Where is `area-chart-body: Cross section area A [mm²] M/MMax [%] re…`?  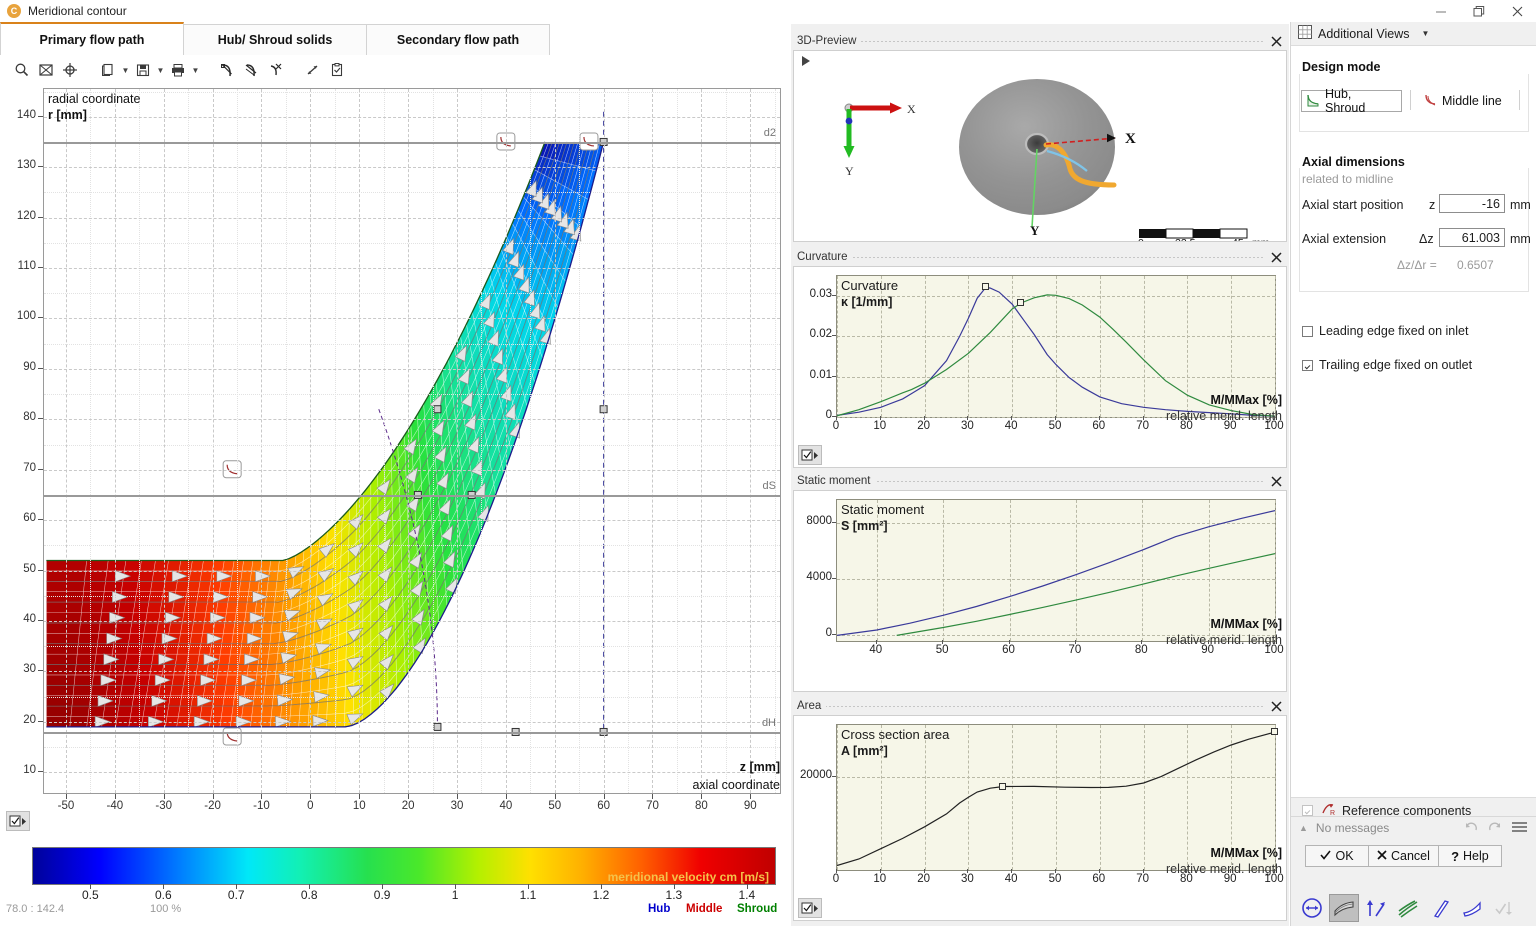 area-chart-body: Cross section area A [mm²] M/MMax [%] re… is located at coordinates (1040, 818).